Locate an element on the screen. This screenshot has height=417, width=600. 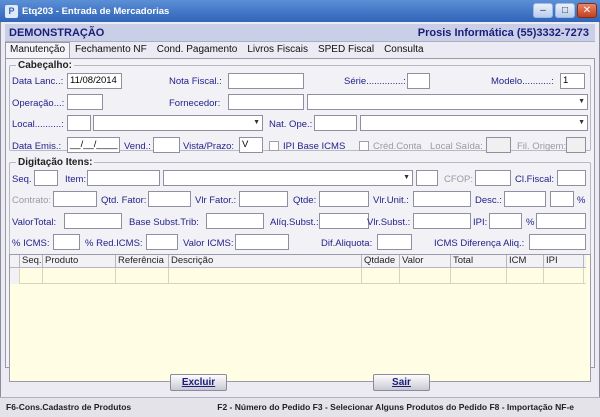
valor-total-label: ValorTotal: is located at coordinates (34, 222).